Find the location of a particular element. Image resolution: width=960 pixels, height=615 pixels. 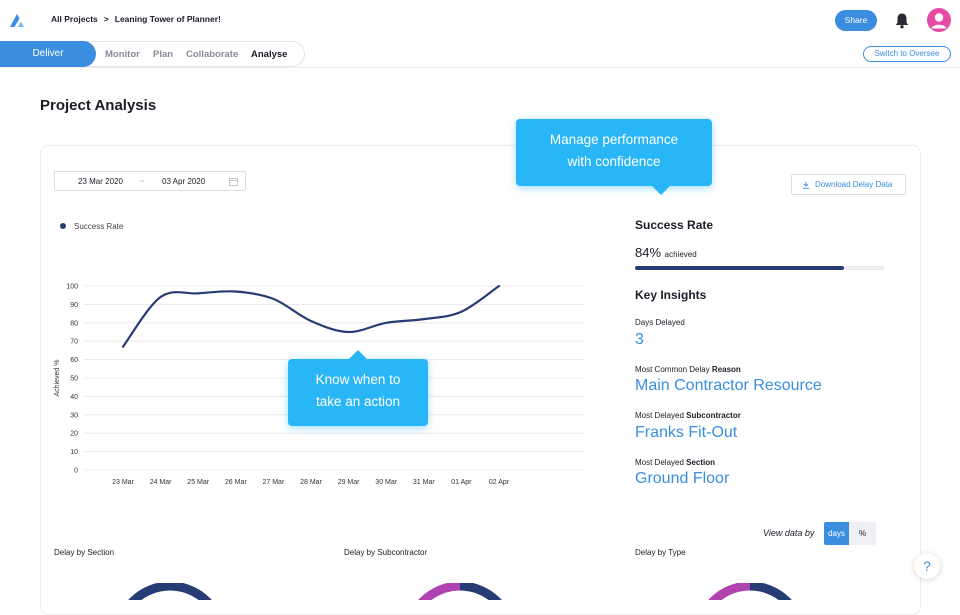

x-tick-label: 29 Mar is located at coordinates (349, 482).